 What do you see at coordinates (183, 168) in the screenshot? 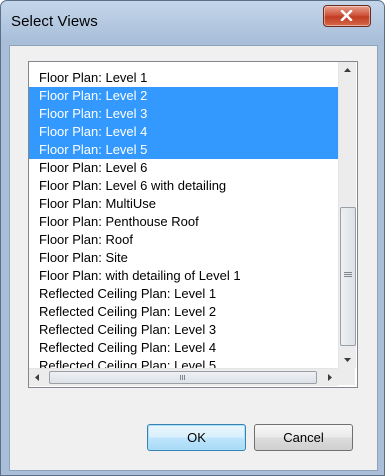
I see `list-item: Floor Plan: Level 6` at bounding box center [183, 168].